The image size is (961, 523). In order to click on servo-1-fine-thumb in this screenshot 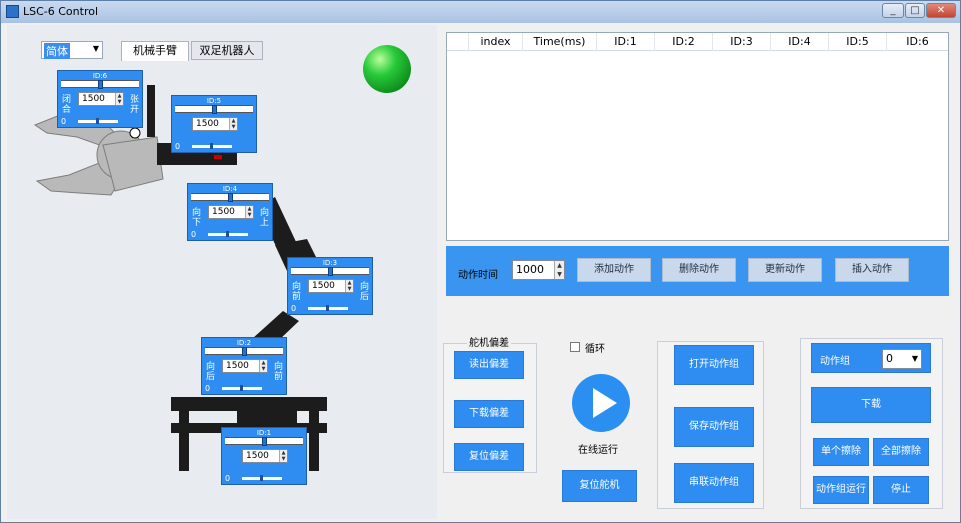, I will do `click(261, 478)`.